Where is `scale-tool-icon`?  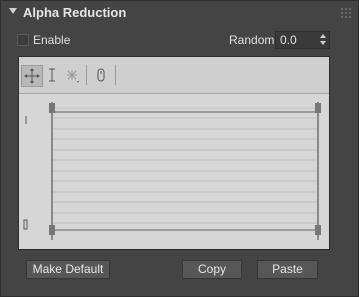 scale-tool-icon is located at coordinates (52, 75).